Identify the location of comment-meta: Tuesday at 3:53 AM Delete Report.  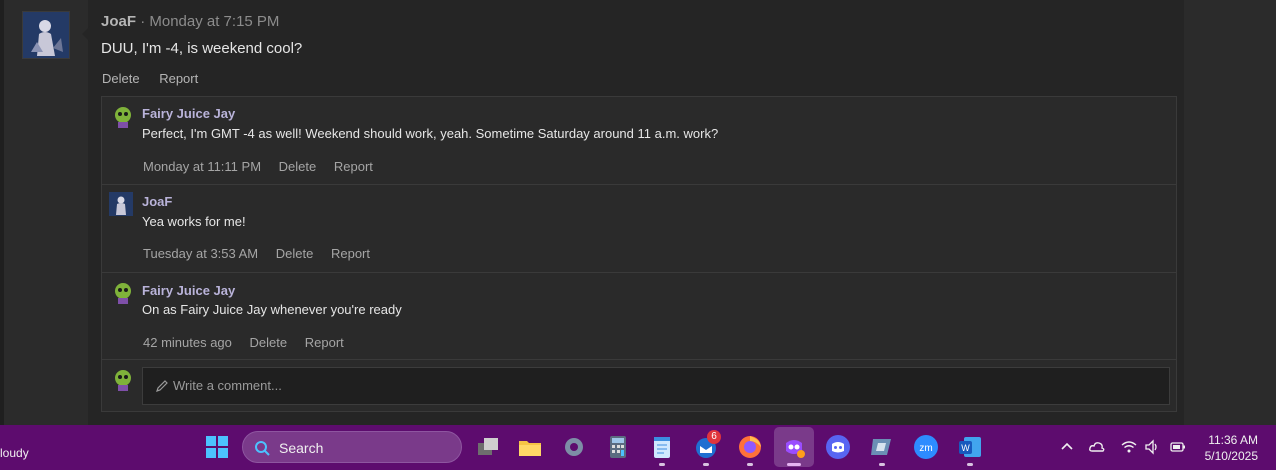
(263, 253).